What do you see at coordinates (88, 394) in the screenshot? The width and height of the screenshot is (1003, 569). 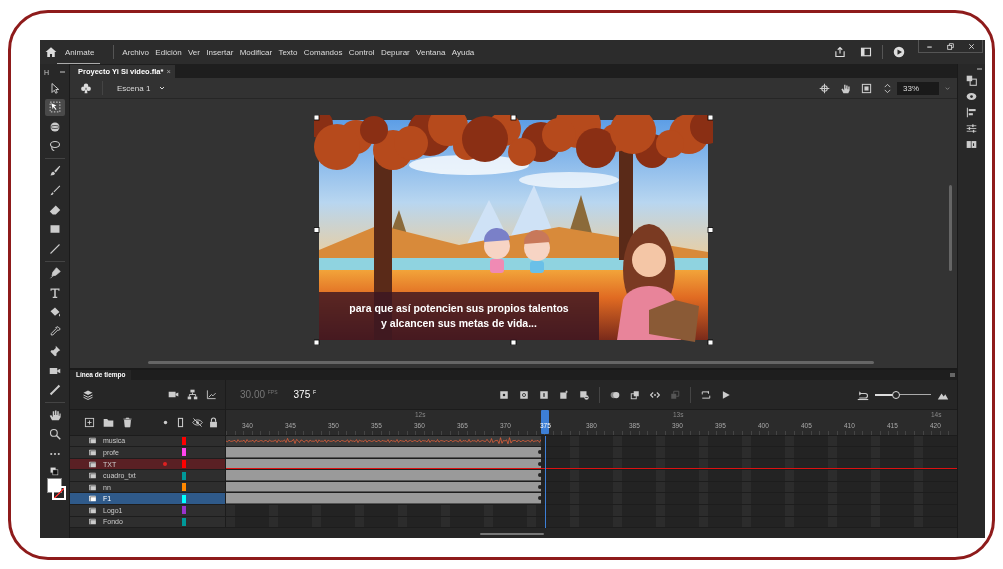 I see `layers-icon` at bounding box center [88, 394].